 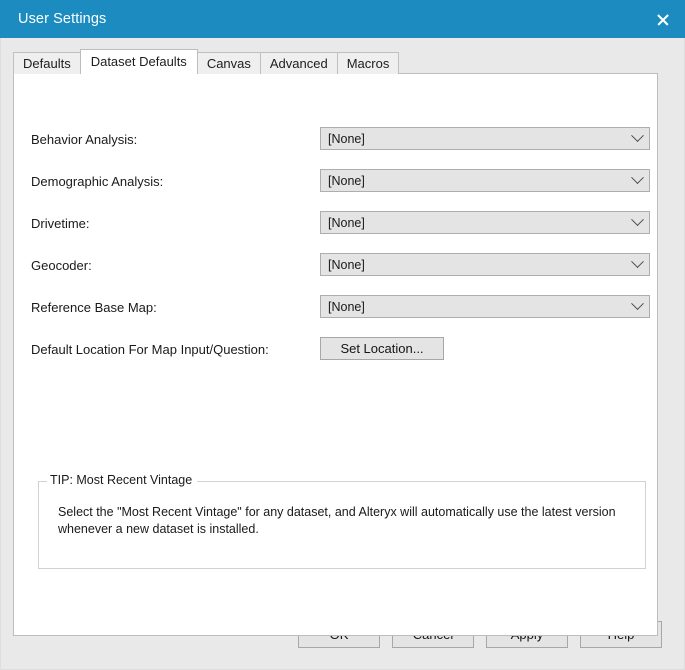 What do you see at coordinates (485, 138) in the screenshot?
I see `combo-behavior-analysis: [None]` at bounding box center [485, 138].